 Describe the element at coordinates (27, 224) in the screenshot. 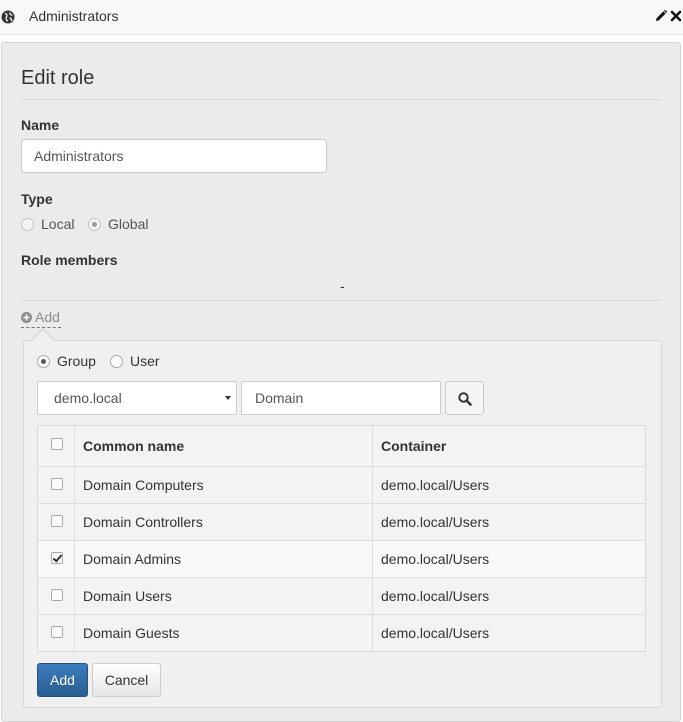

I see `type-local-radio` at that location.